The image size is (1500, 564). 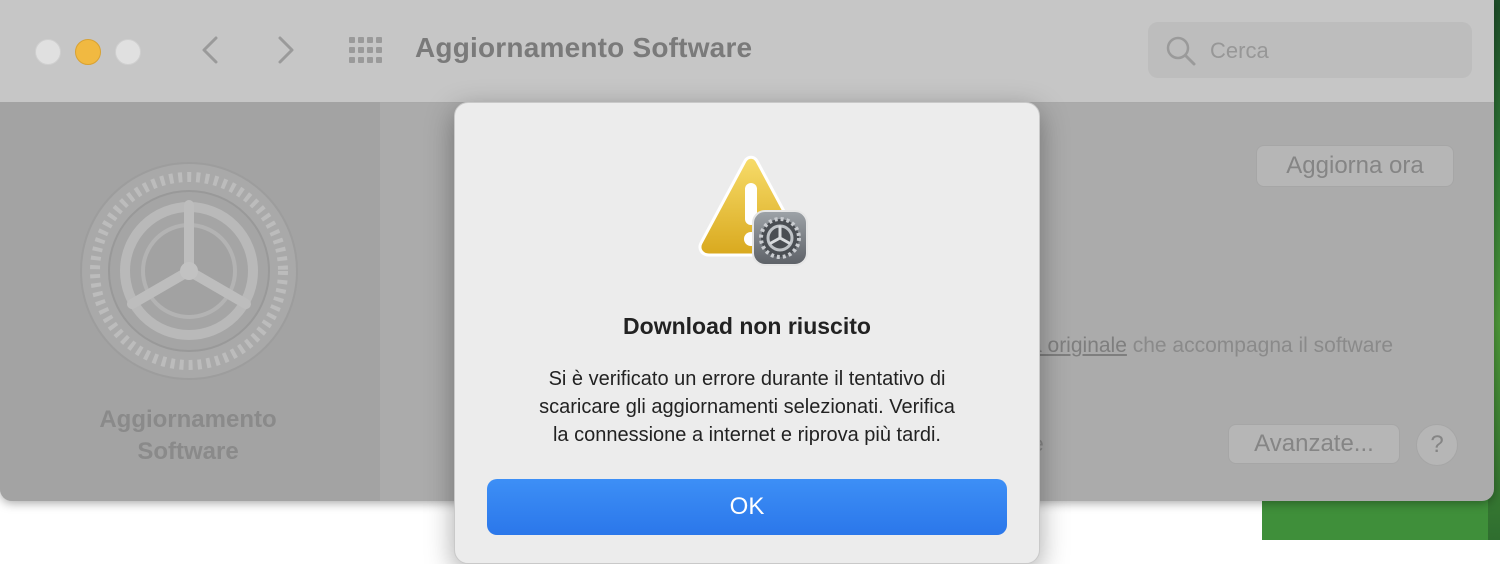 What do you see at coordinates (584, 47) in the screenshot?
I see `window-title: Aggiornamento Software` at bounding box center [584, 47].